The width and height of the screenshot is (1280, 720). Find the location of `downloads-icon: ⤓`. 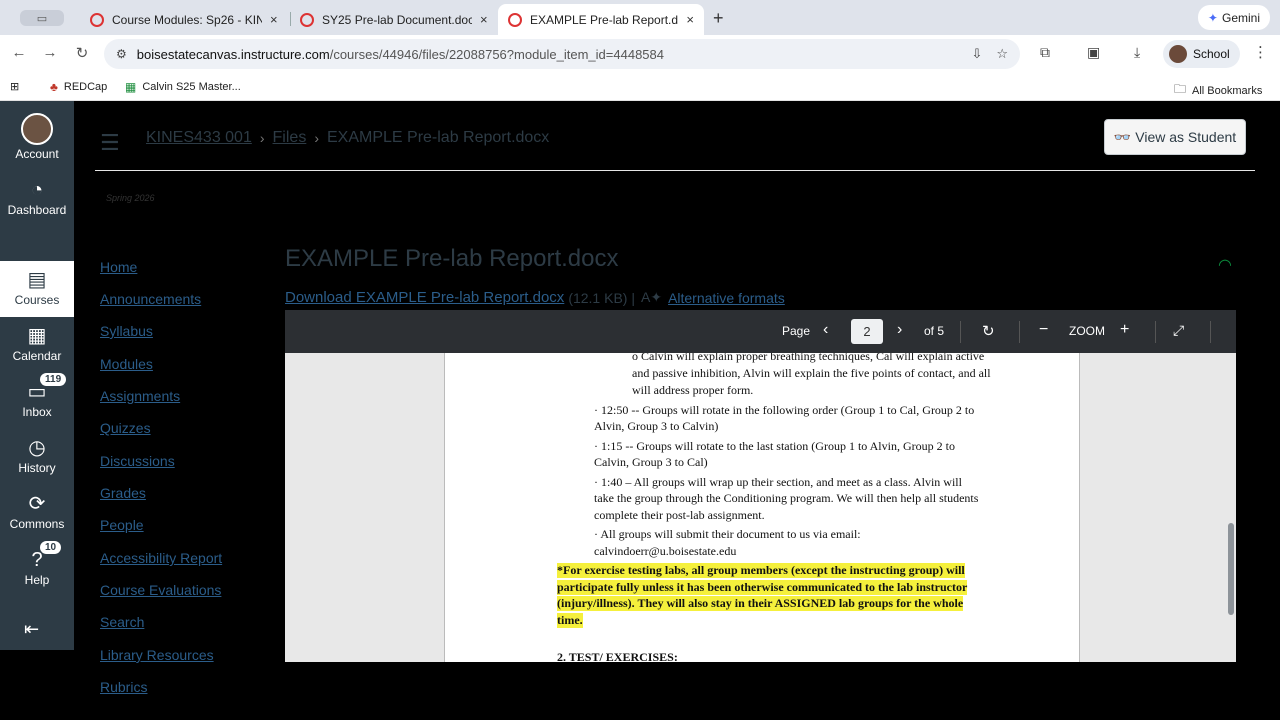

downloads-icon: ⤓ is located at coordinates (1137, 52).